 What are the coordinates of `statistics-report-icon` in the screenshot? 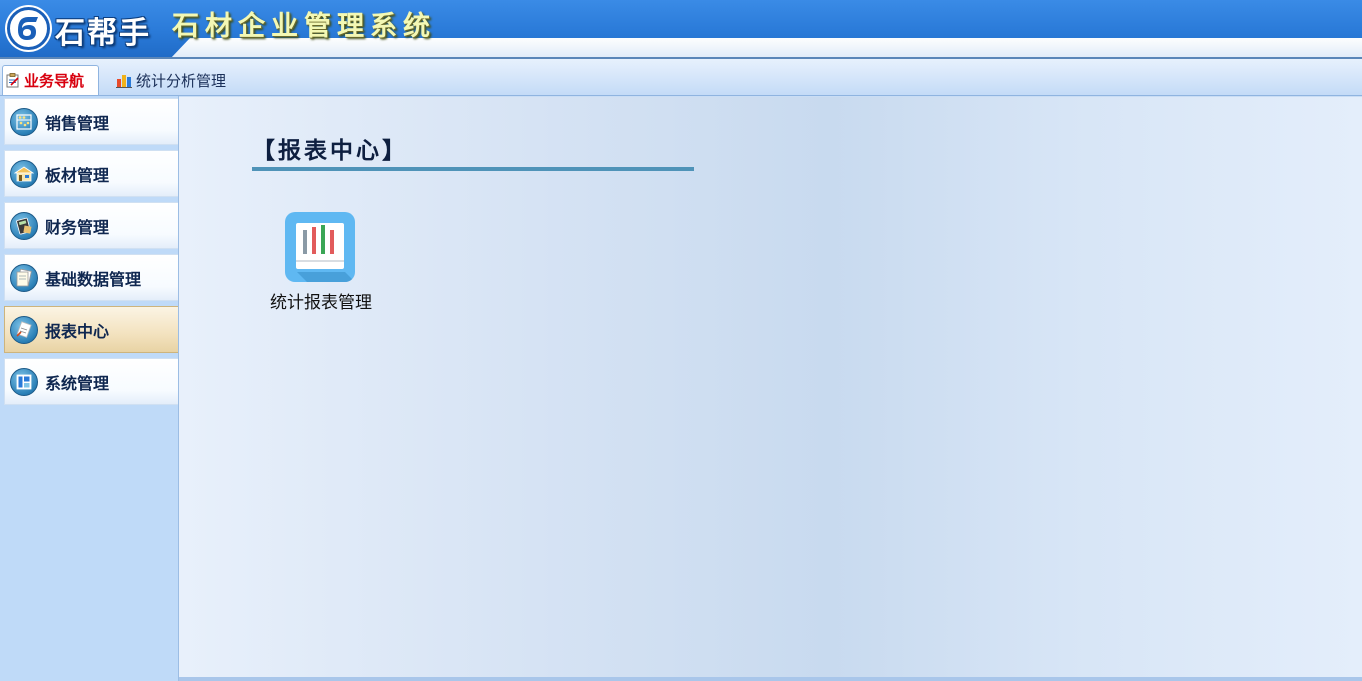 It's located at (320, 247).